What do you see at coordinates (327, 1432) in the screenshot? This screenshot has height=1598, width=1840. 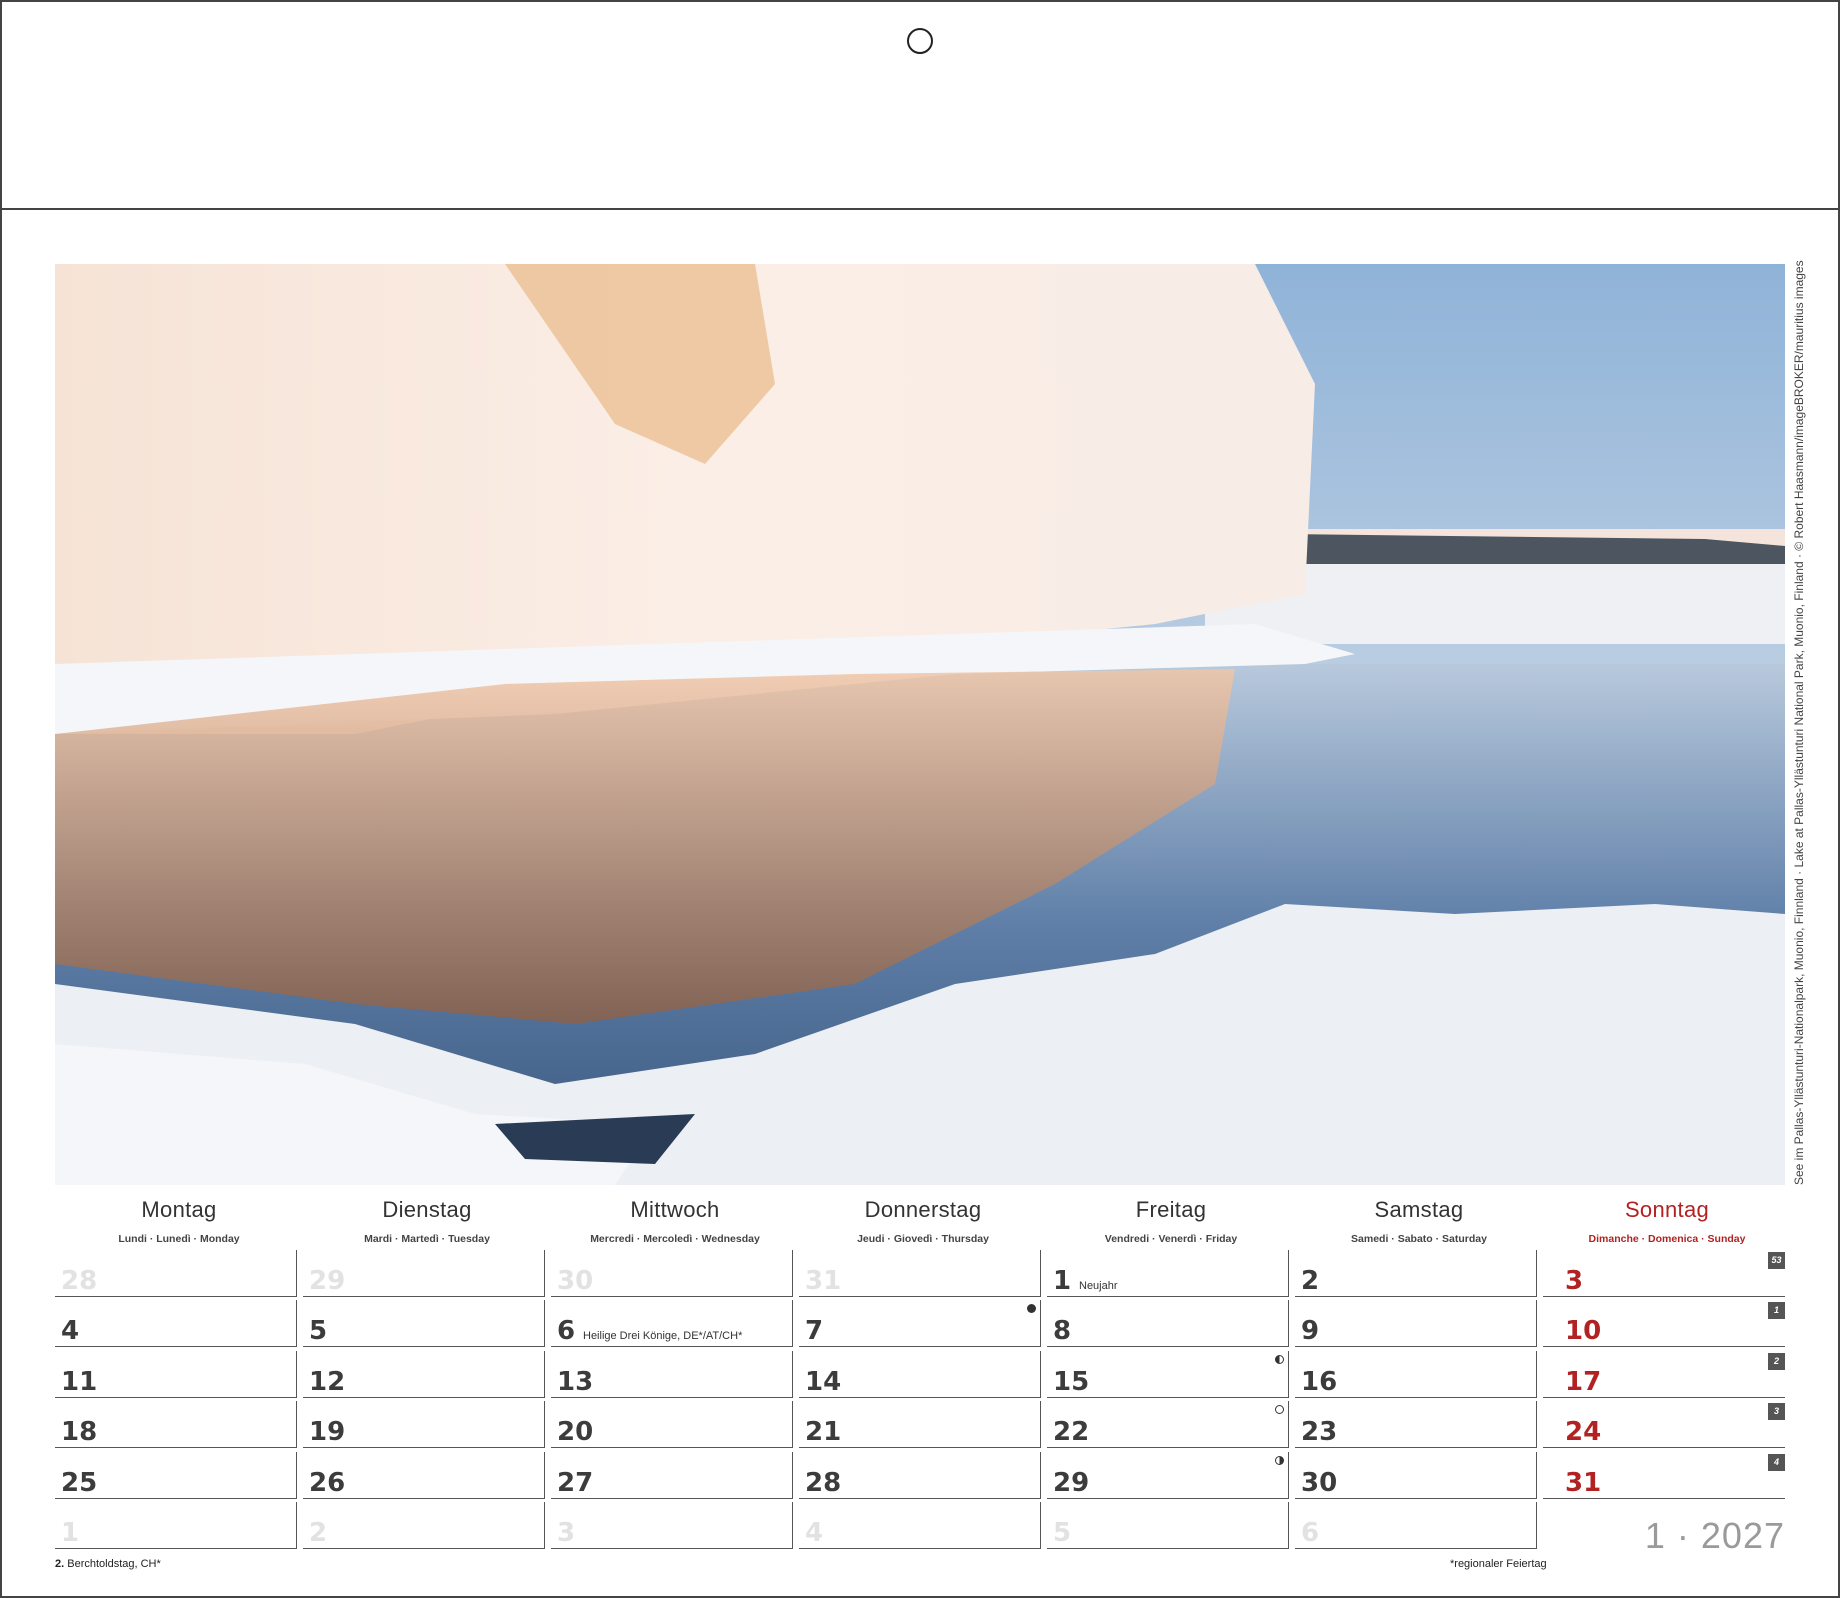 I see `day-number: 19` at bounding box center [327, 1432].